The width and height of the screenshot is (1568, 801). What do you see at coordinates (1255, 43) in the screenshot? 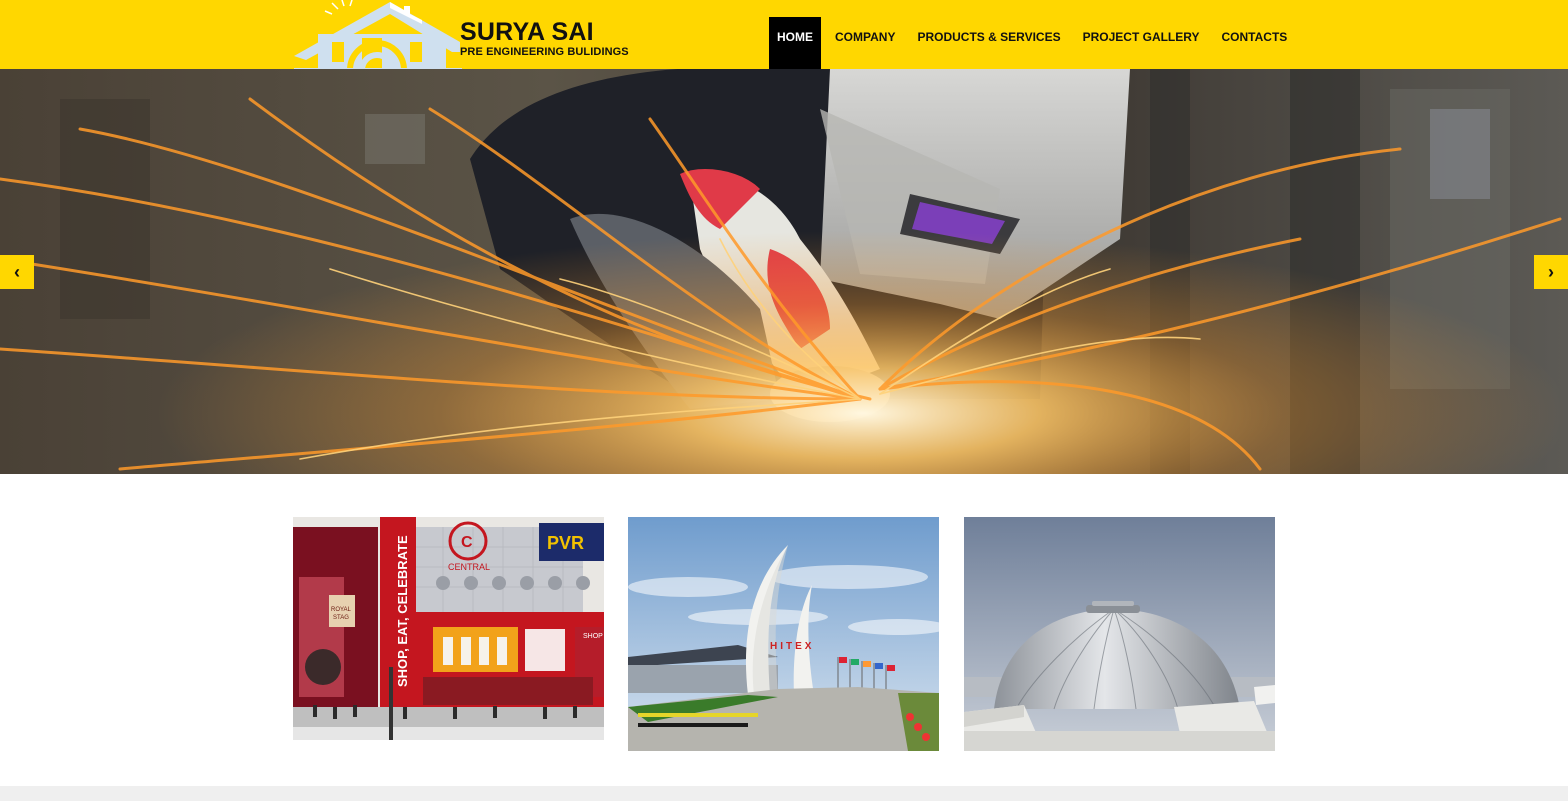
I see `nav-contacts: CONTACTS` at bounding box center [1255, 43].